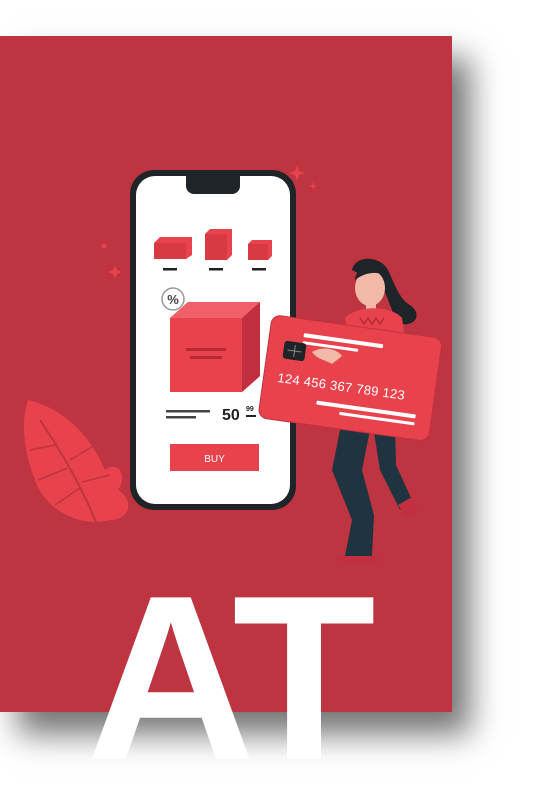  Describe the element at coordinates (251, 416) in the screenshot. I see `price-dash` at that location.